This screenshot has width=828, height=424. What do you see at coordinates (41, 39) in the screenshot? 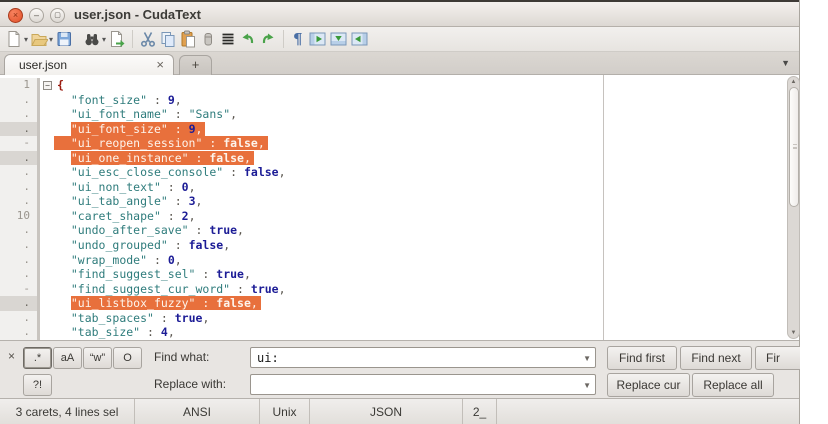
I see `open-file-button: ▾` at bounding box center [41, 39].